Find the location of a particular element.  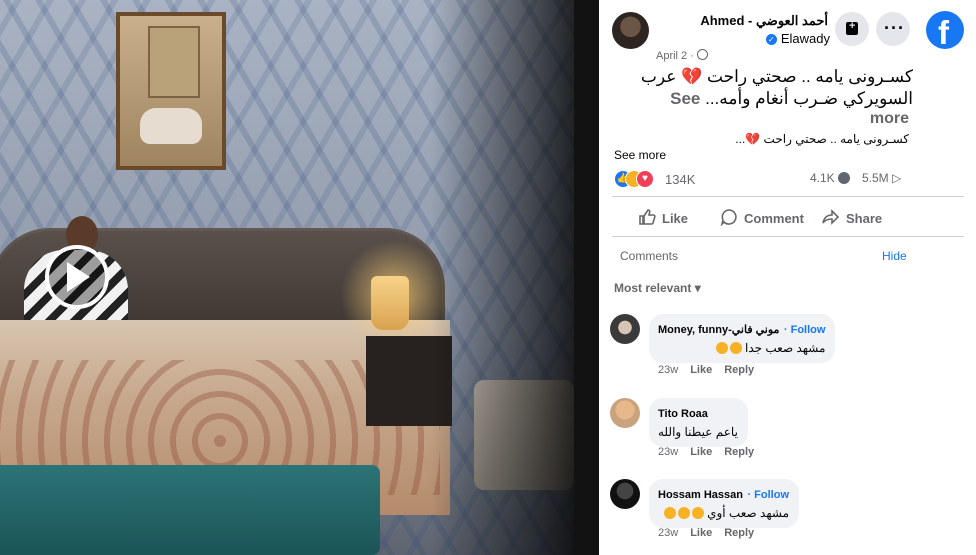

see-more-link: See more is located at coordinates (640, 155).